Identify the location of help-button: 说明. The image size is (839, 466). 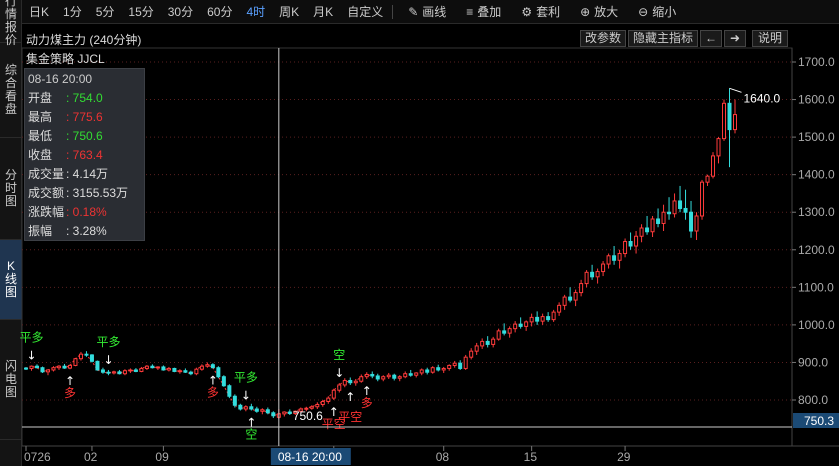
(770, 38).